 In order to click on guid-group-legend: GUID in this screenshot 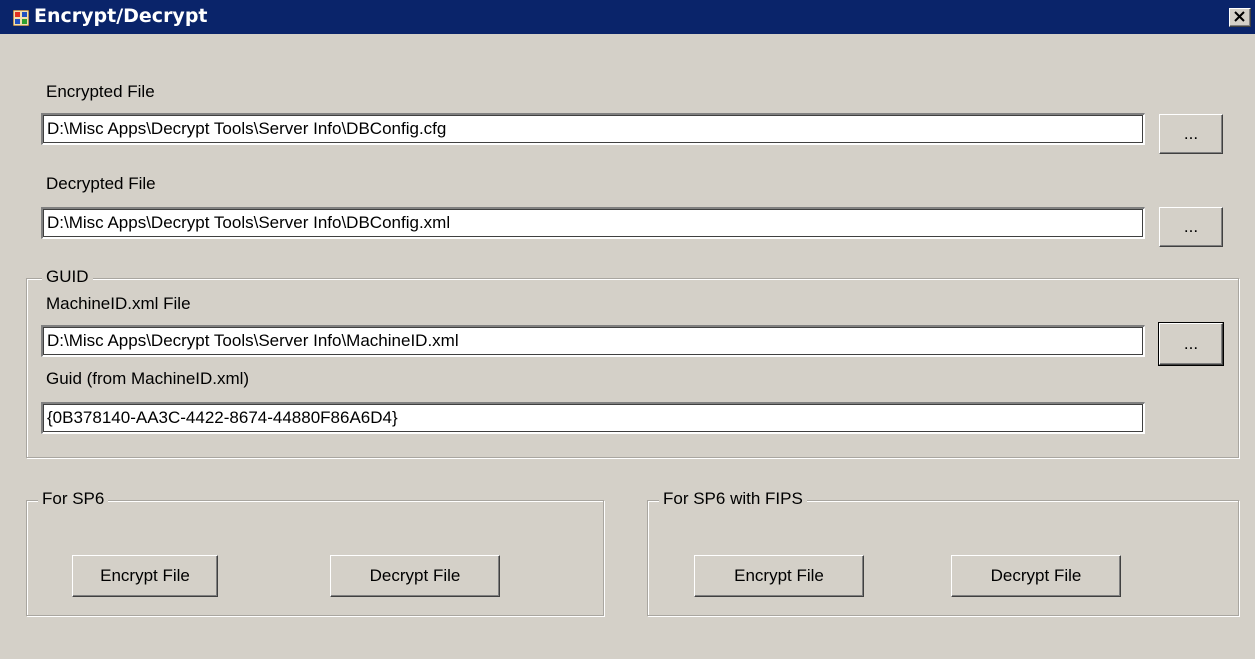, I will do `click(67, 277)`.